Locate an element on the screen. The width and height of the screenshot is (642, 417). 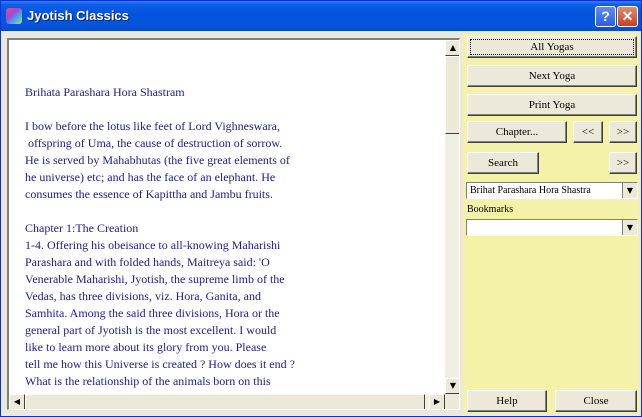
title-bar: Jyotish Classics ? ✕ is located at coordinates (321, 16).